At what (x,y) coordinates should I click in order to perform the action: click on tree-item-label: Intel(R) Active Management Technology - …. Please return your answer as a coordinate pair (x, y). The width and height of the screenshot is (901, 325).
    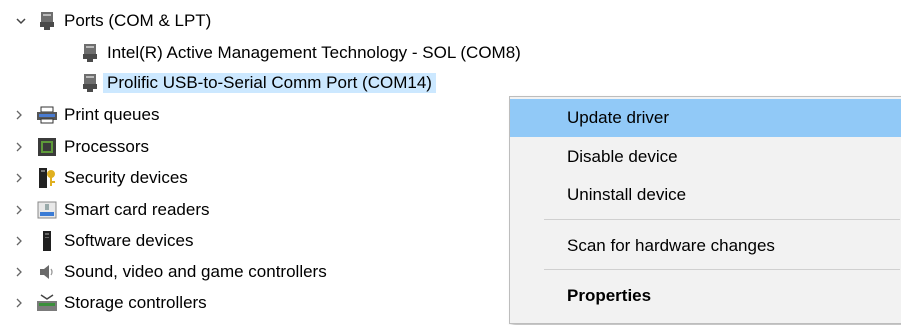
    Looking at the image, I should click on (314, 52).